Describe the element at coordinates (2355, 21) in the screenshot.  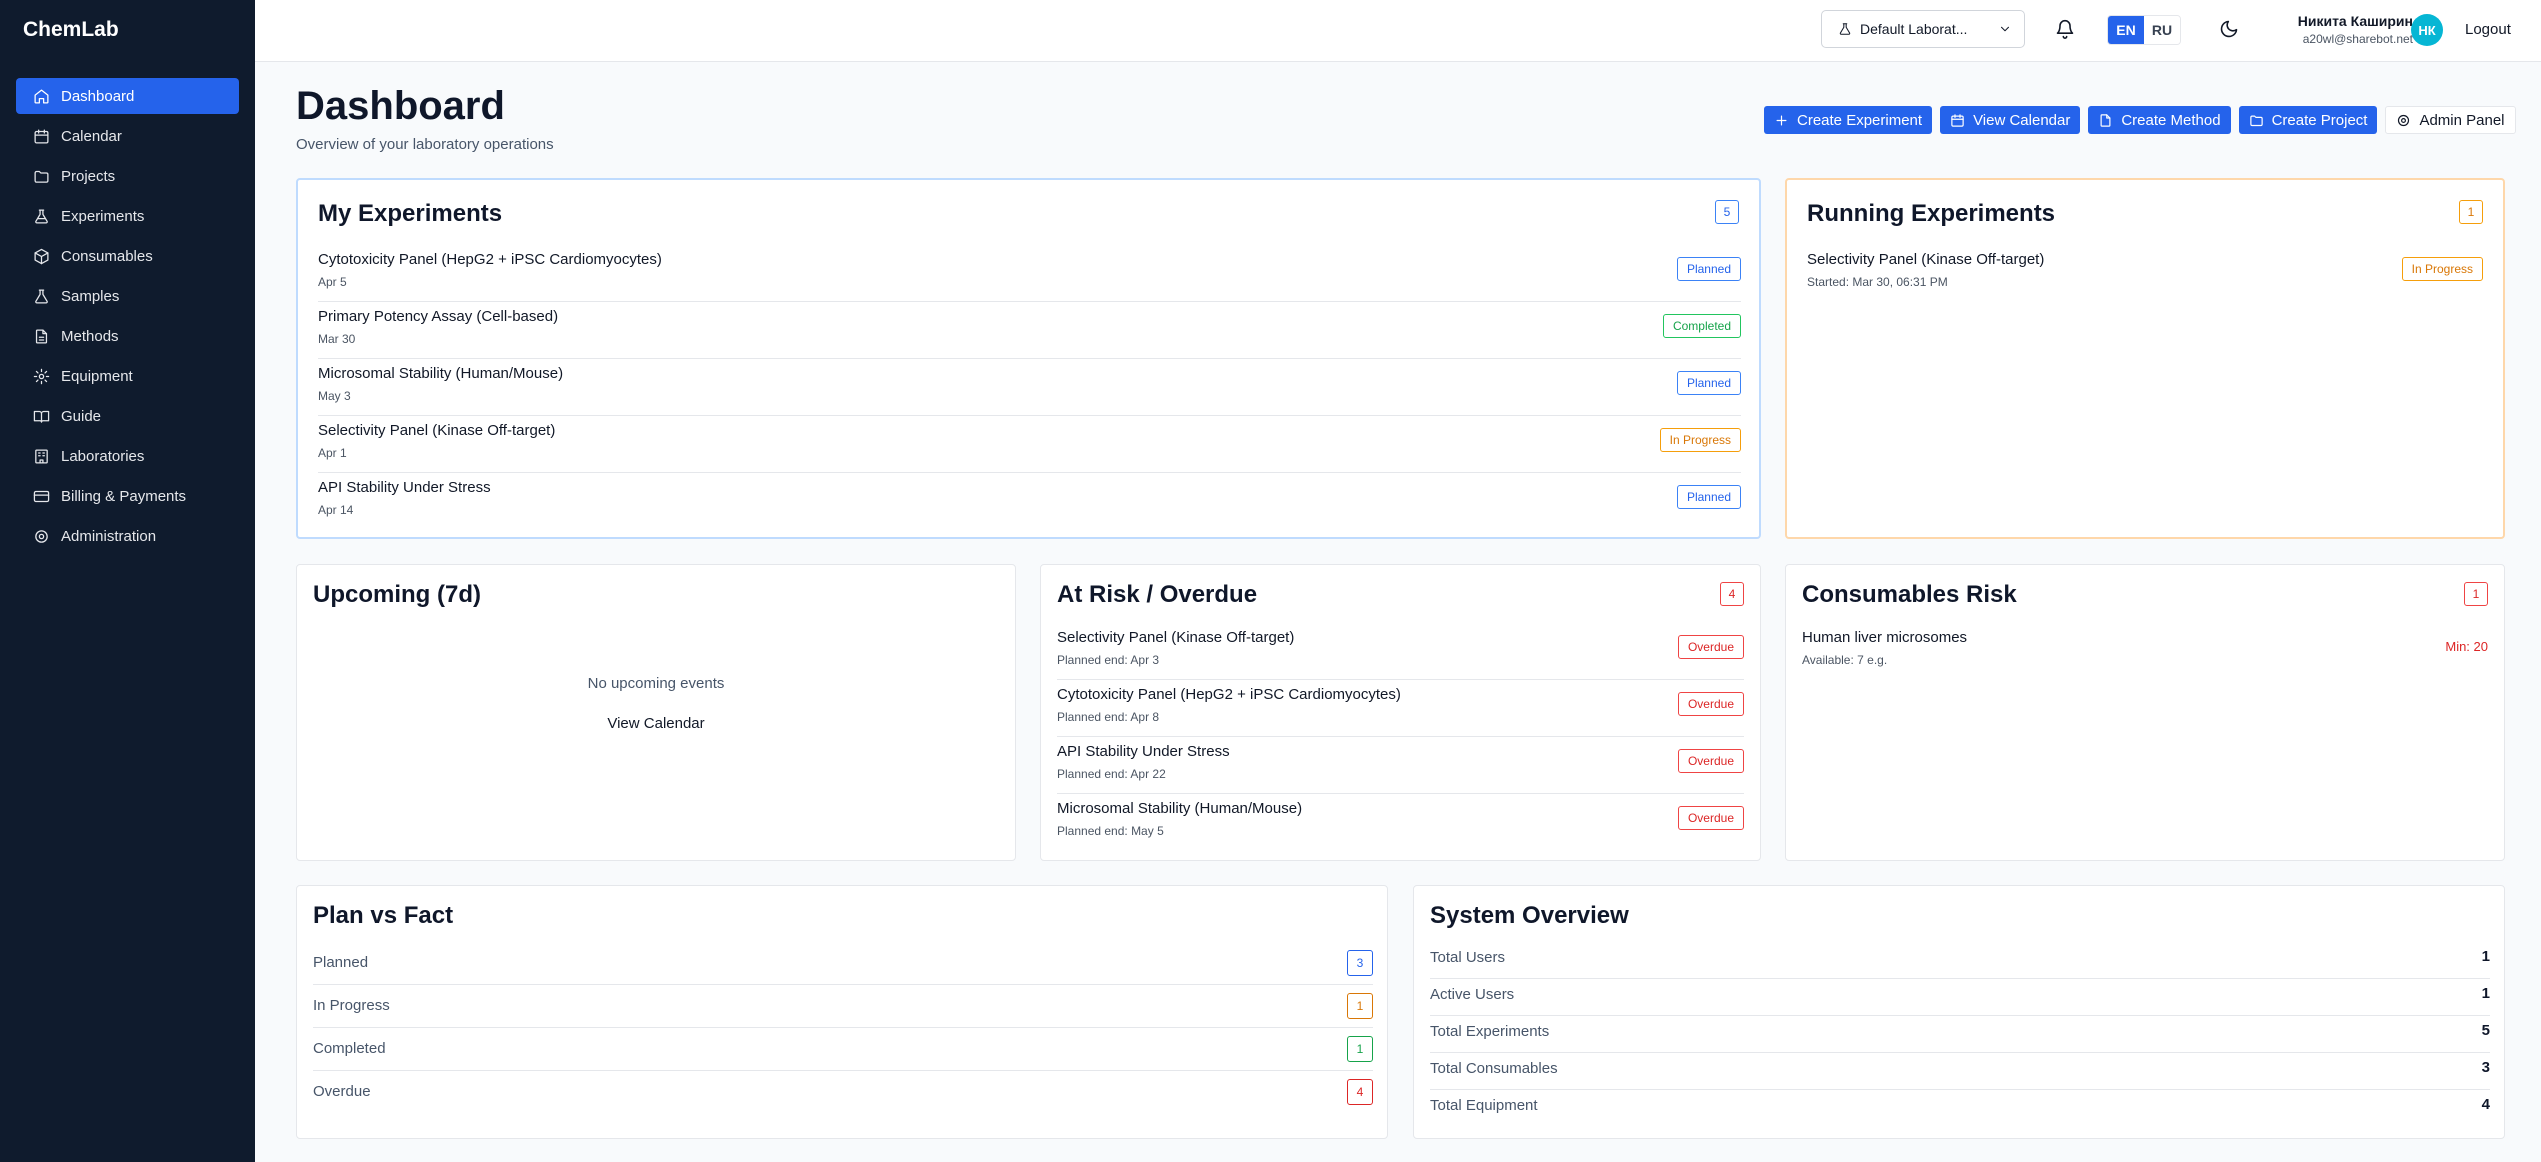
I see `user-name: Никита Каширин` at that location.